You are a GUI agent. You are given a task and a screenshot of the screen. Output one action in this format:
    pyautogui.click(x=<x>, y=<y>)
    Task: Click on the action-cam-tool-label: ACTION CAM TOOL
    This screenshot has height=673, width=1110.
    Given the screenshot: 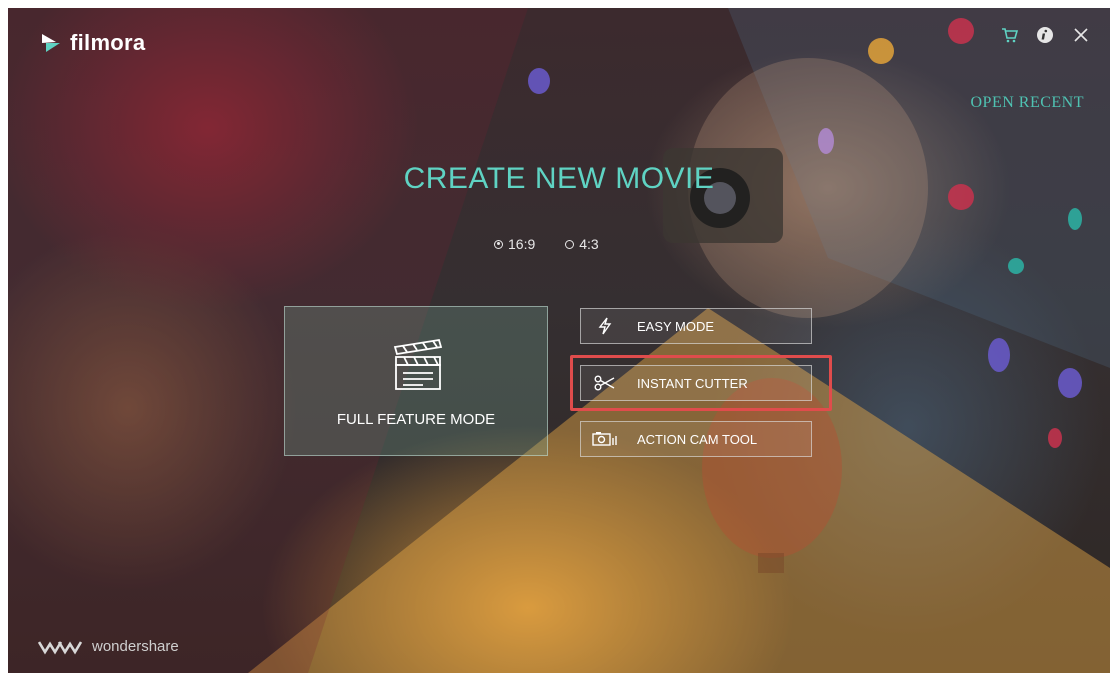 What is the action you would take?
    pyautogui.click(x=697, y=439)
    